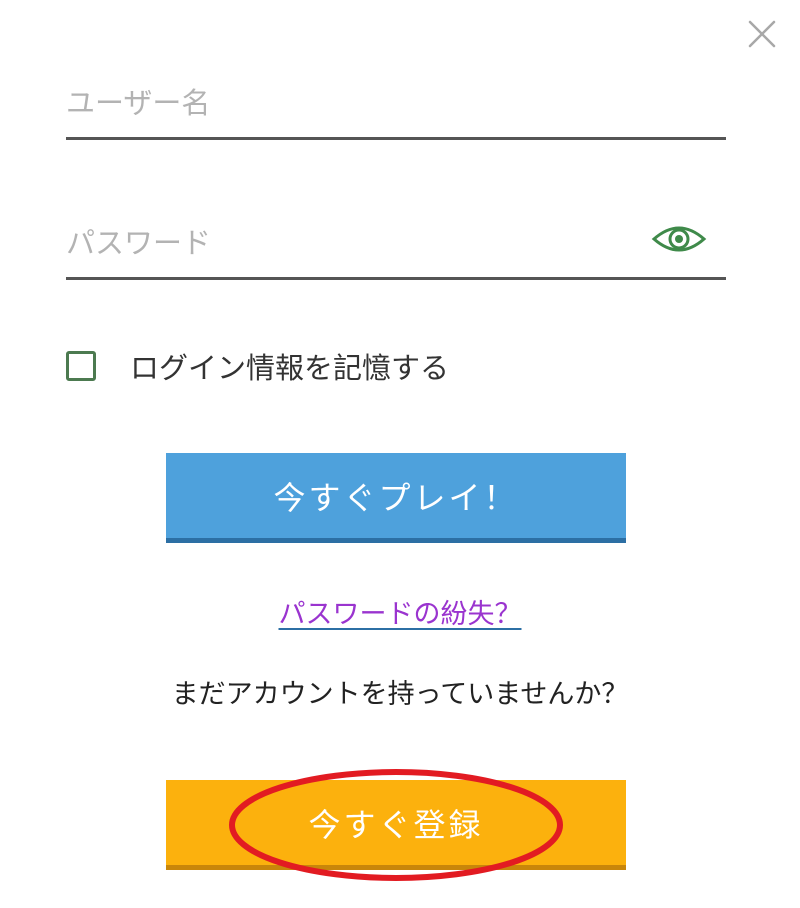 The image size is (800, 908). I want to click on close-button, so click(762, 34).